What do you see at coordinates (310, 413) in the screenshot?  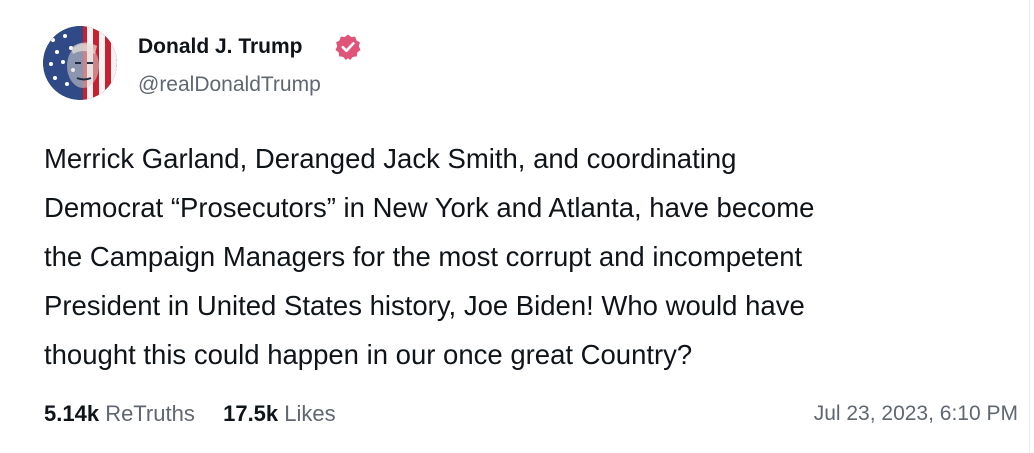 I see `likes-label: Likes` at bounding box center [310, 413].